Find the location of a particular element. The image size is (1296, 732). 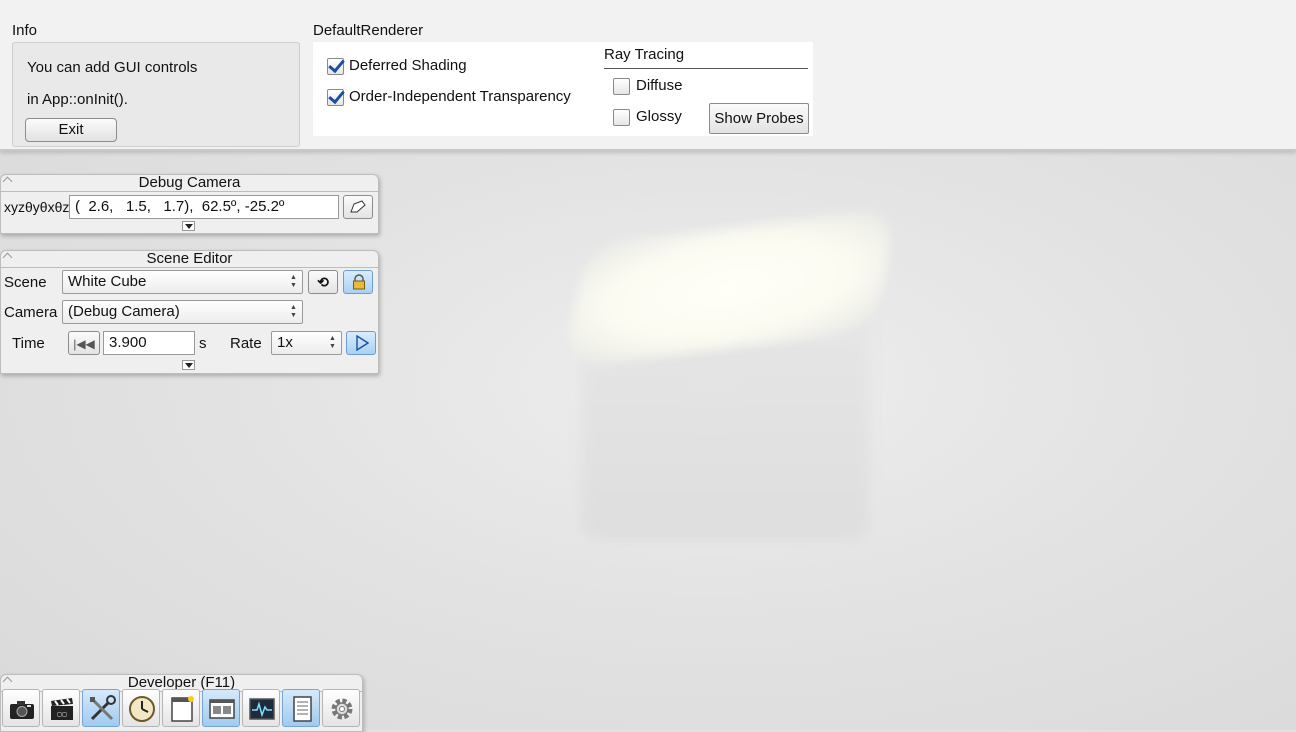

reload-icon: ⟲ is located at coordinates (323, 282).